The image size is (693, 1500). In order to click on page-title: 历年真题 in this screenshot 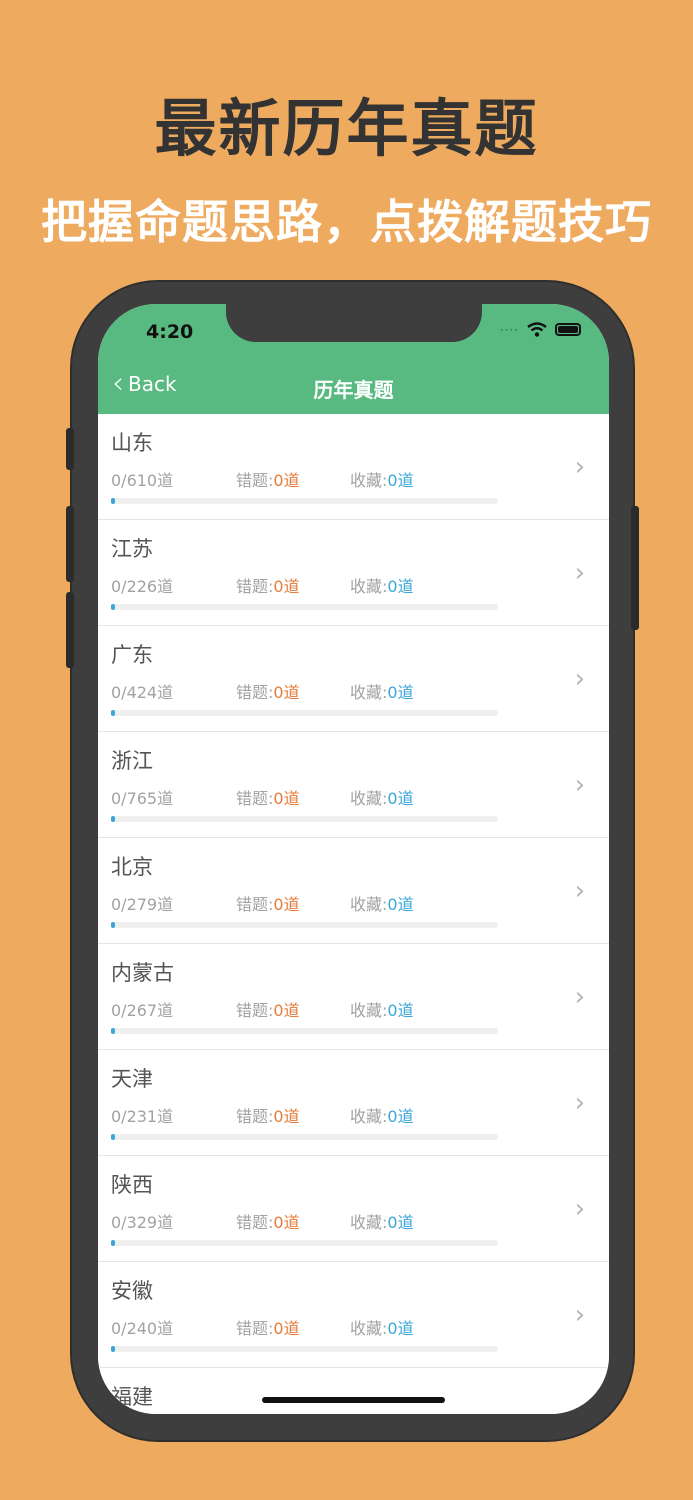, I will do `click(353, 390)`.